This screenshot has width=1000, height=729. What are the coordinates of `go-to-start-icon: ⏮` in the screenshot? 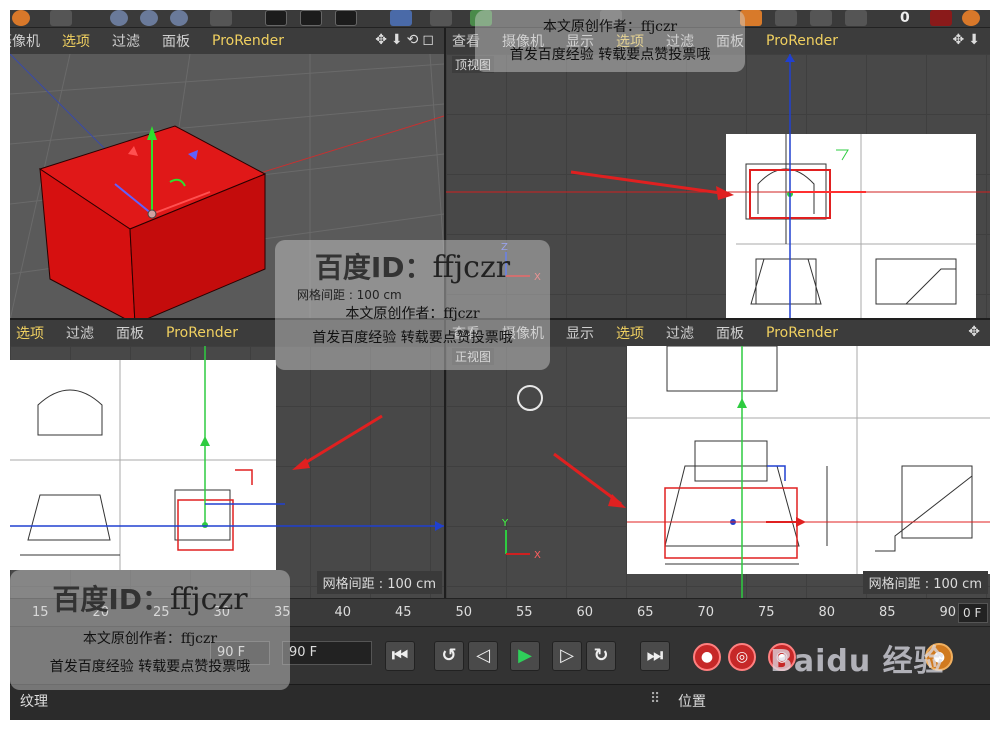 It's located at (400, 656).